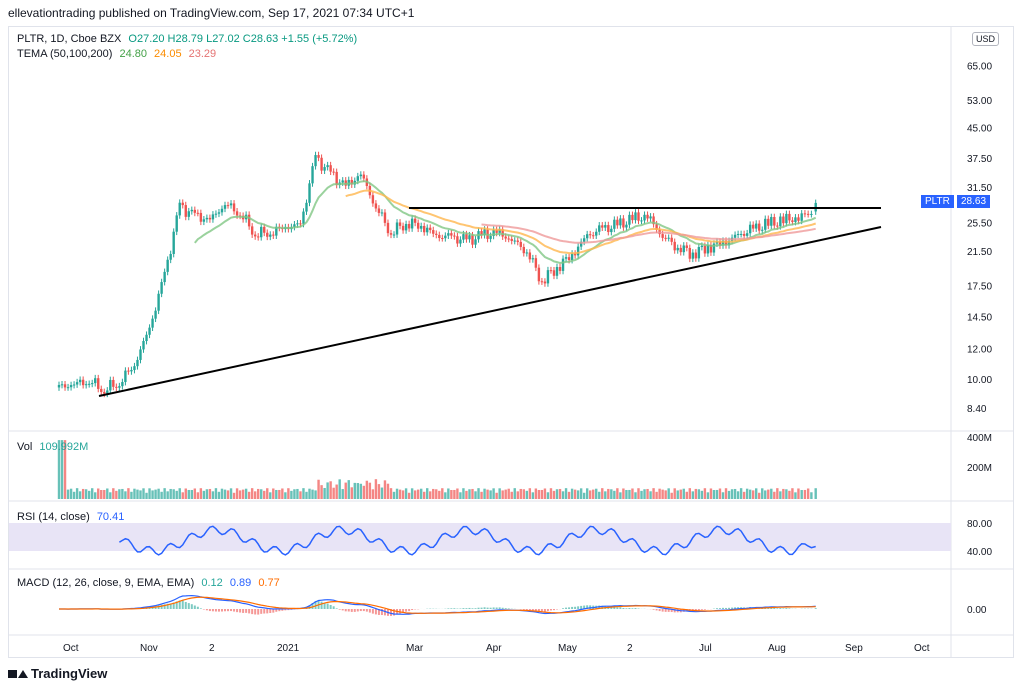 Image resolution: width=1024 pixels, height=692 pixels. Describe the element at coordinates (567, 648) in the screenshot. I see `time-tick-label: May` at that location.